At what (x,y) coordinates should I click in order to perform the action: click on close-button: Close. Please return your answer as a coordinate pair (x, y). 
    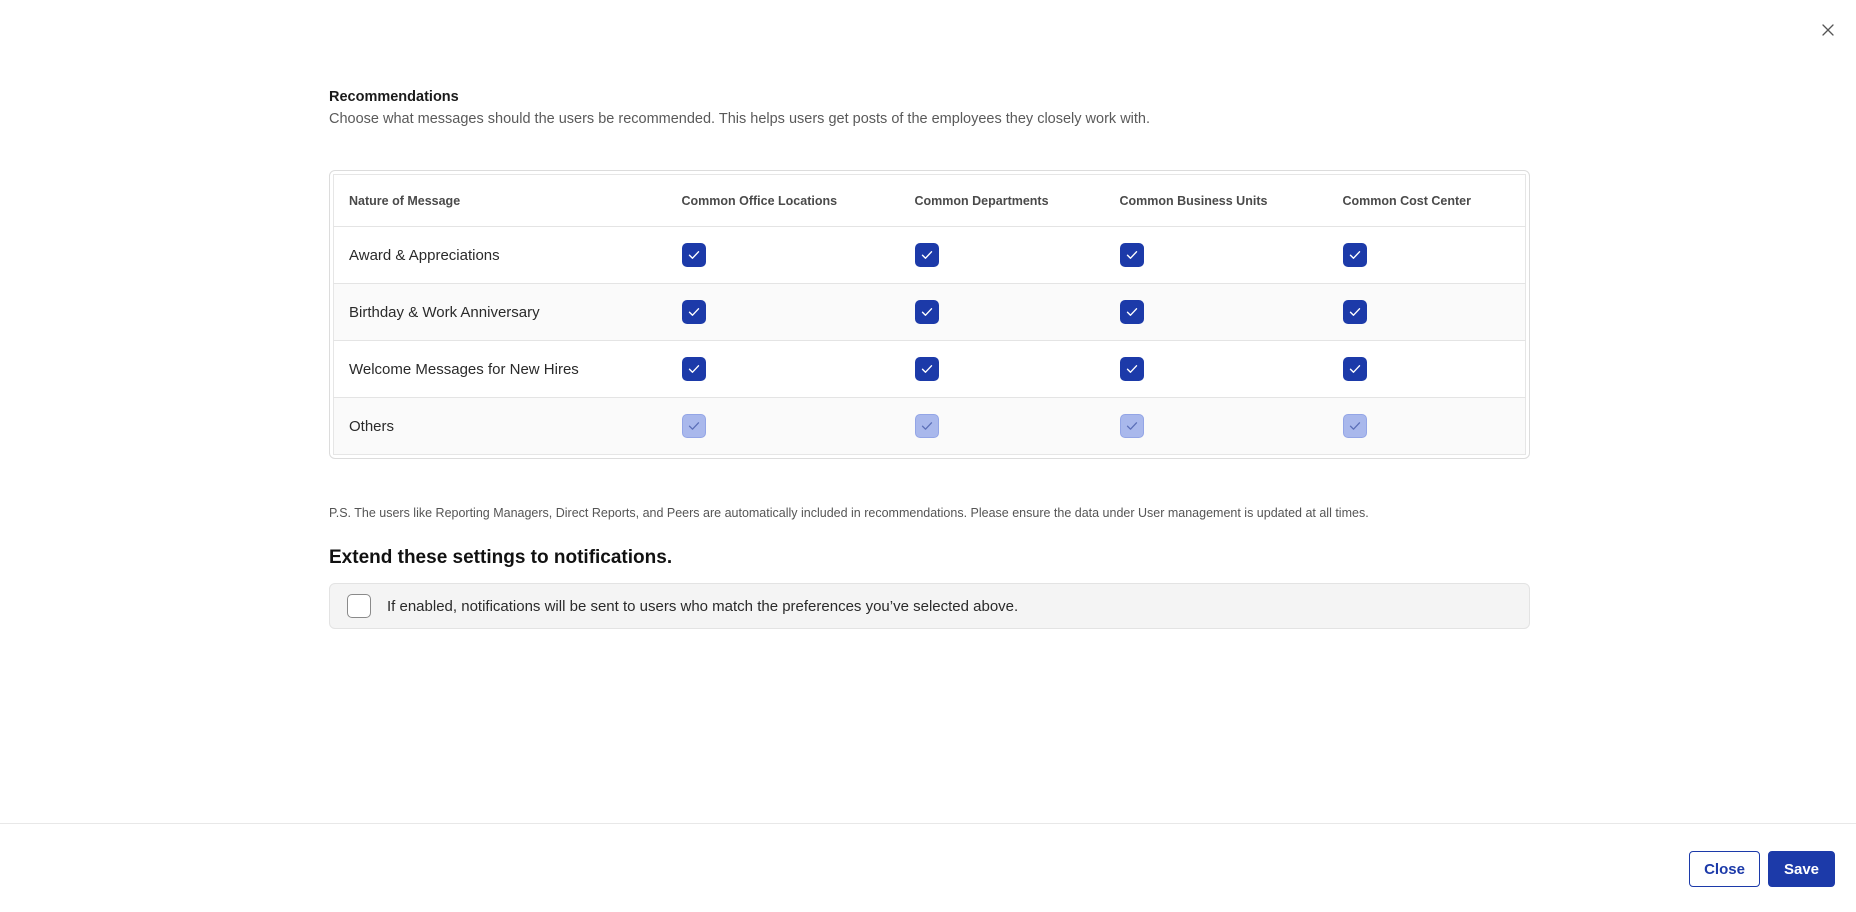
    Looking at the image, I should click on (1724, 869).